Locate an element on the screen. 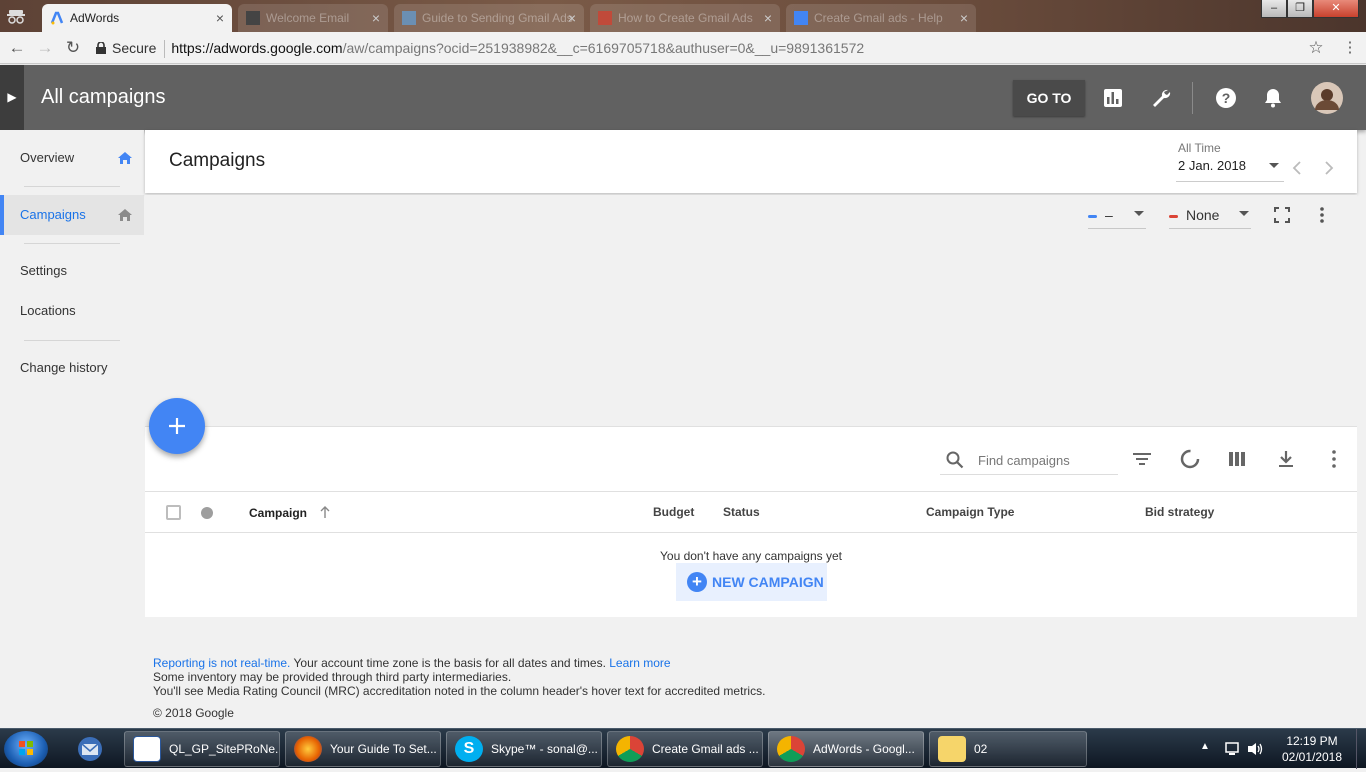 This screenshot has width=1366, height=772. tools-wrench-icon is located at coordinates (1161, 98).